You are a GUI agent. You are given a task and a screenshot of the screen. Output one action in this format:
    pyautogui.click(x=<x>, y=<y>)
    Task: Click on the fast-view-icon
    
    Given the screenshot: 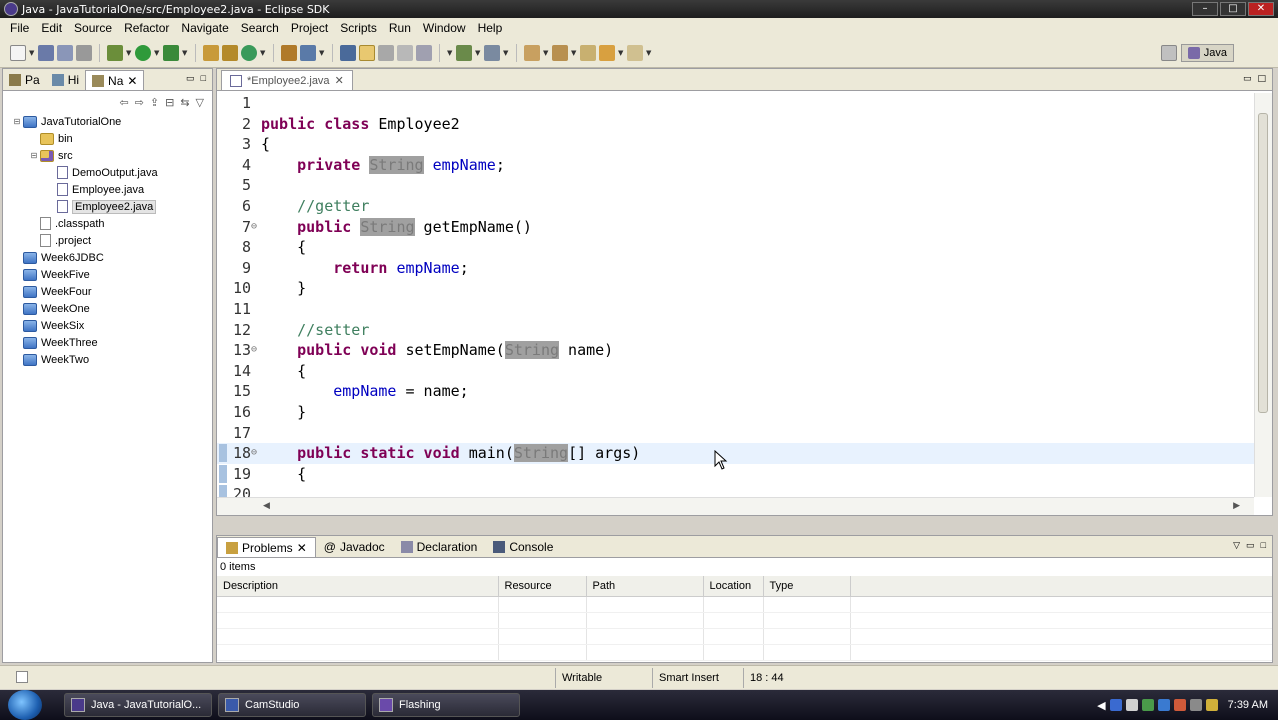 What is the action you would take?
    pyautogui.click(x=22, y=677)
    